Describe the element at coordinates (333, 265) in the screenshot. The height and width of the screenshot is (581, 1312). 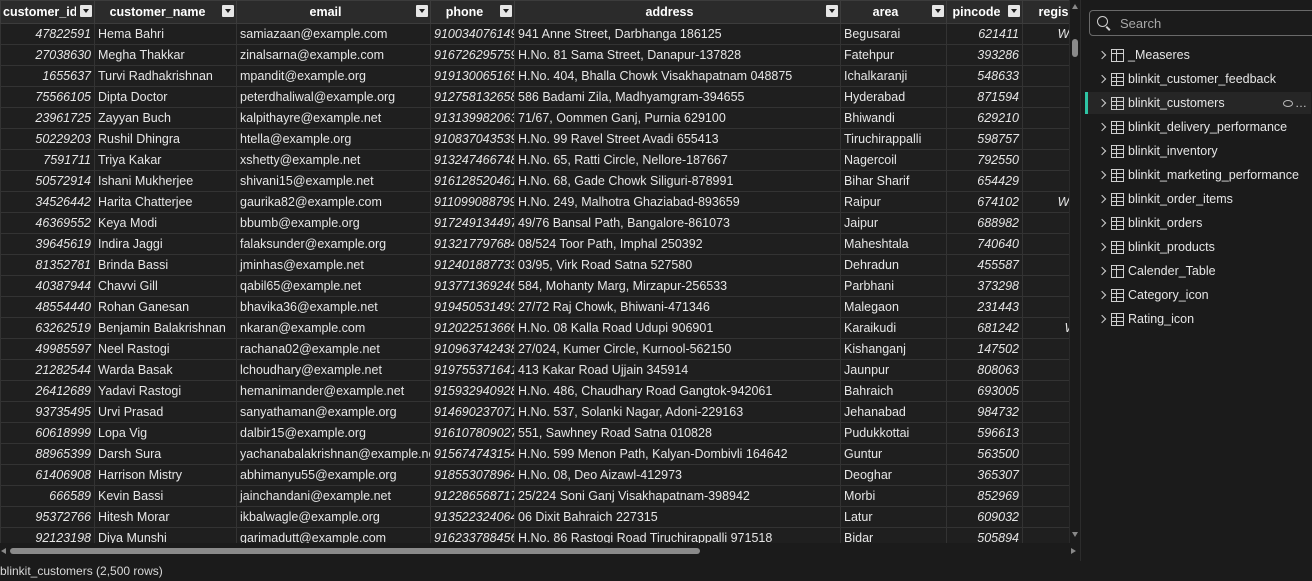
I see `cell-email: jminhas@example.net` at that location.